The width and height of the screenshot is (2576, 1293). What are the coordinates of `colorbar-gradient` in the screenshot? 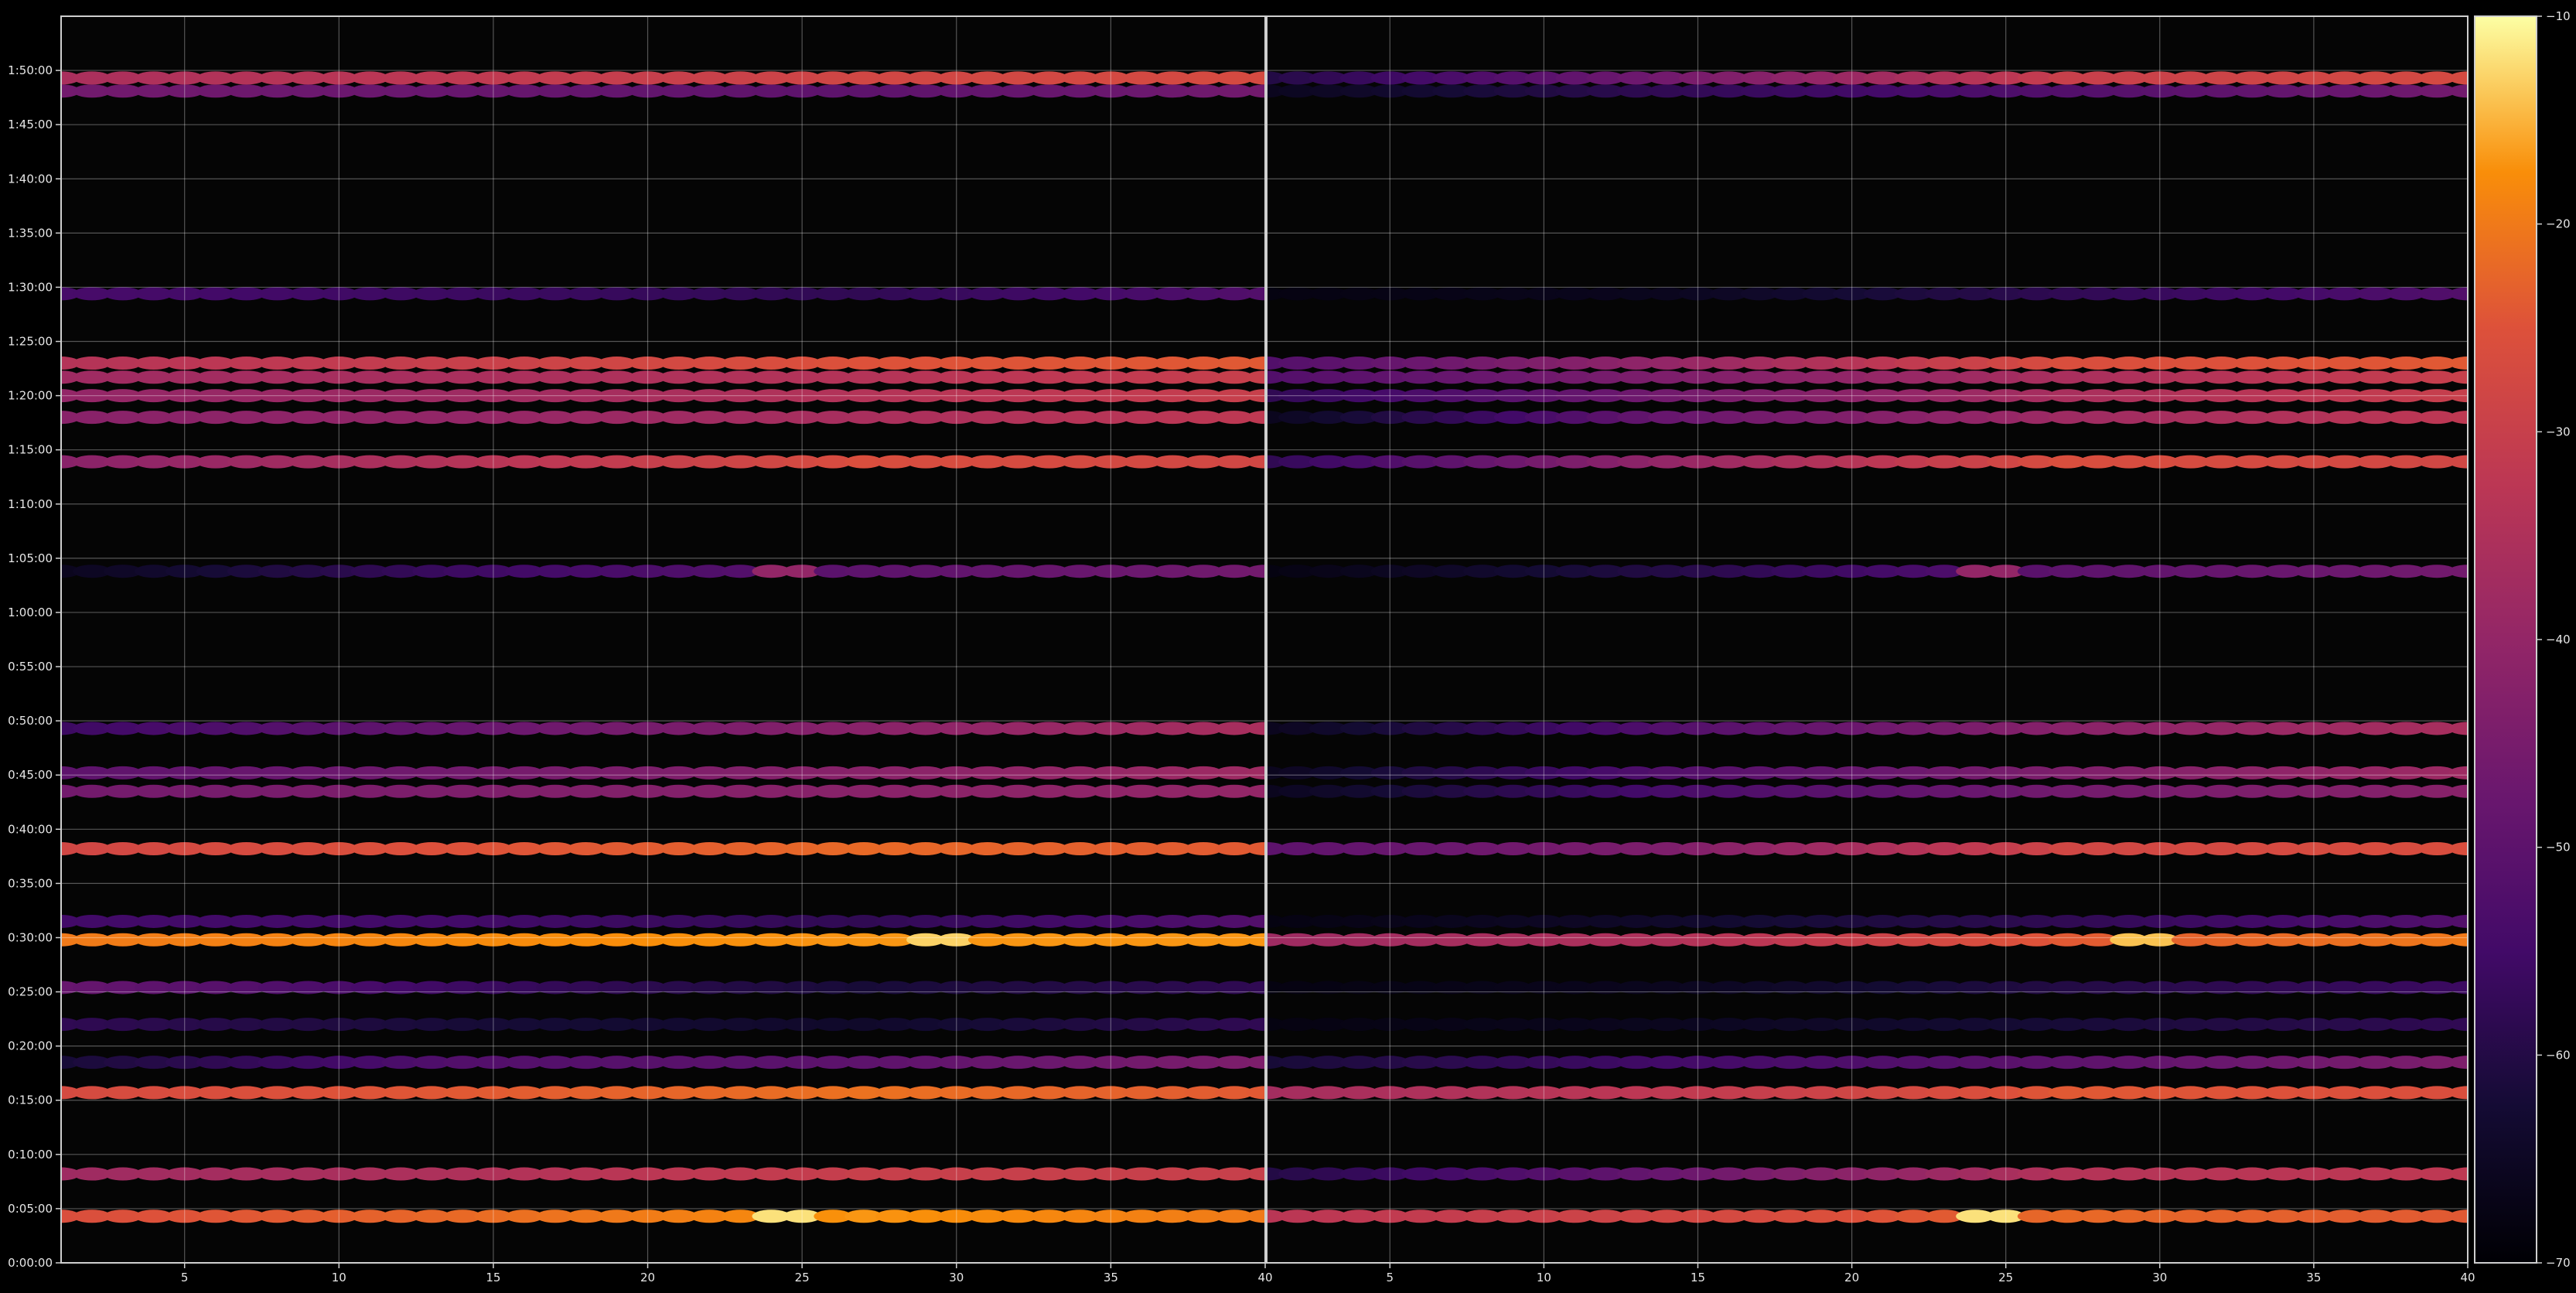 It's located at (2506, 639).